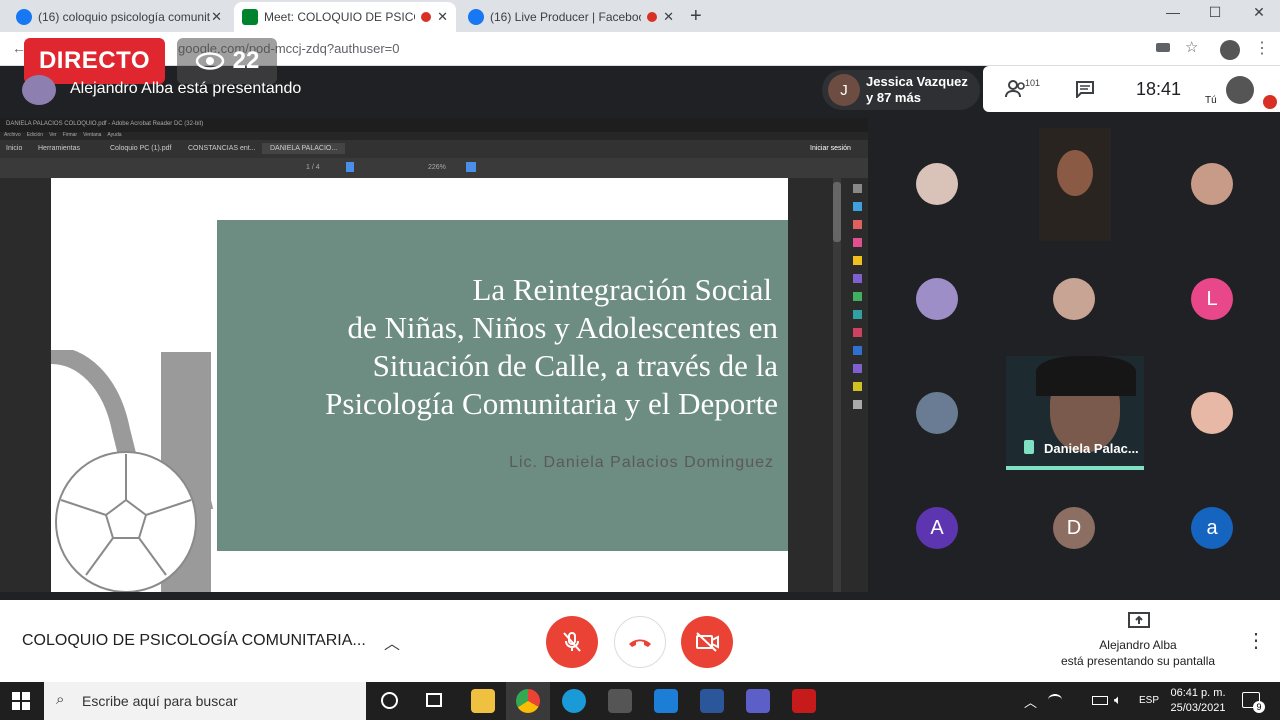 This screenshot has width=1280, height=720. What do you see at coordinates (92, 136) in the screenshot?
I see `menu-item: Ventana` at bounding box center [92, 136].